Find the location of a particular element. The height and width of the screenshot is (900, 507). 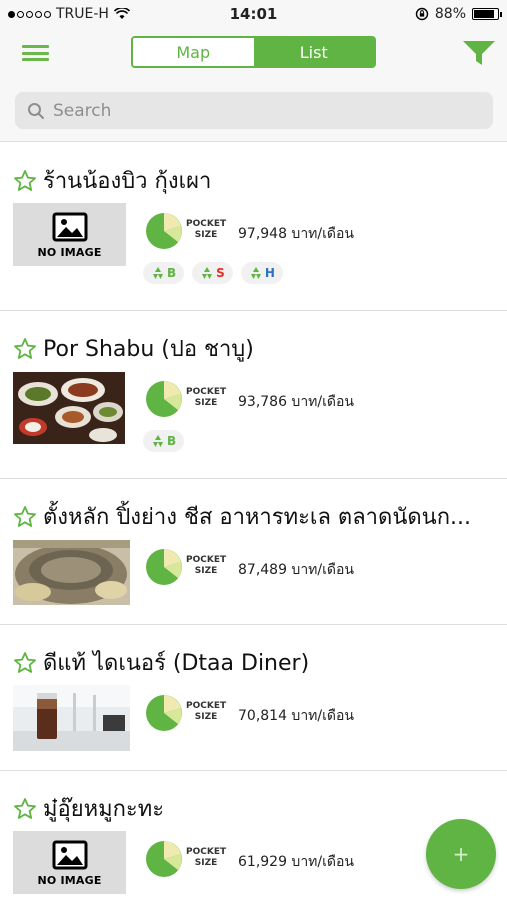

search-box is located at coordinates (254, 110).